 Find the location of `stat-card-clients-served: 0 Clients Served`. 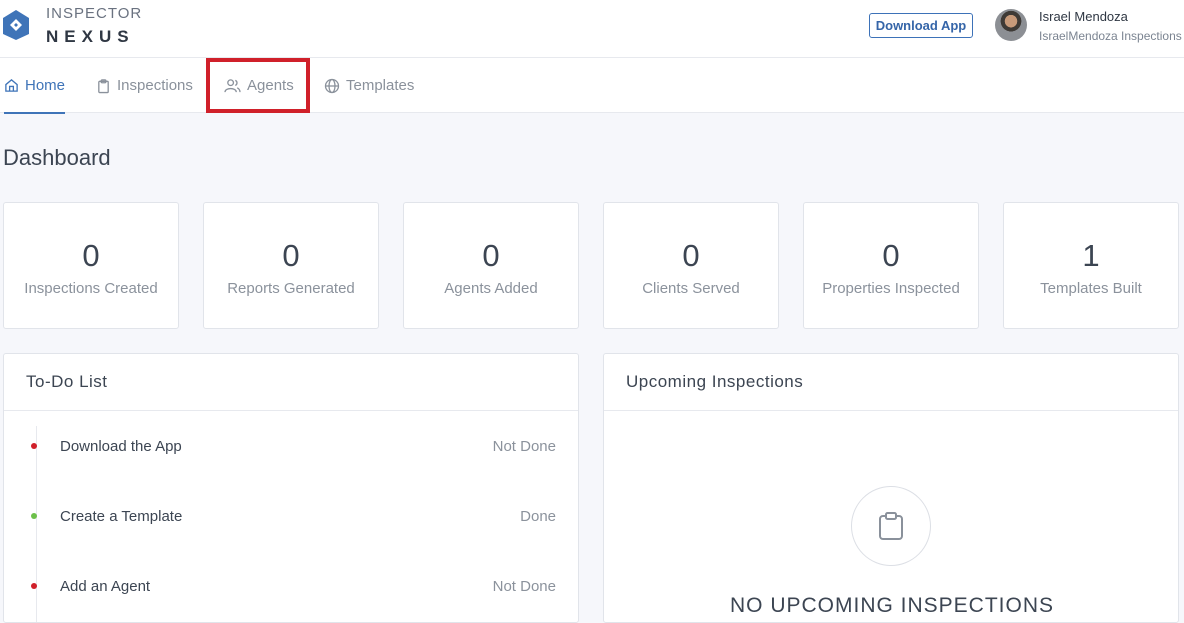

stat-card-clients-served: 0 Clients Served is located at coordinates (691, 265).